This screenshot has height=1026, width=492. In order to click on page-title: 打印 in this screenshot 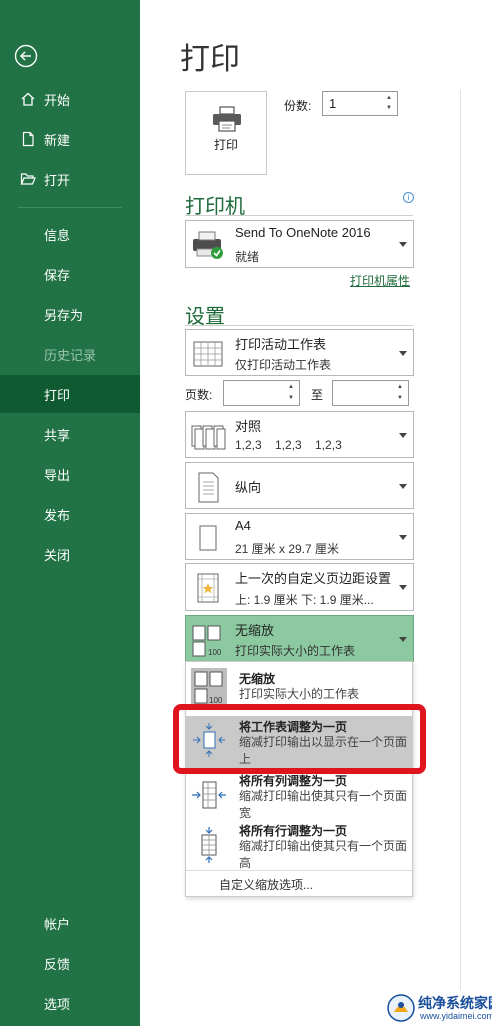, I will do `click(210, 59)`.